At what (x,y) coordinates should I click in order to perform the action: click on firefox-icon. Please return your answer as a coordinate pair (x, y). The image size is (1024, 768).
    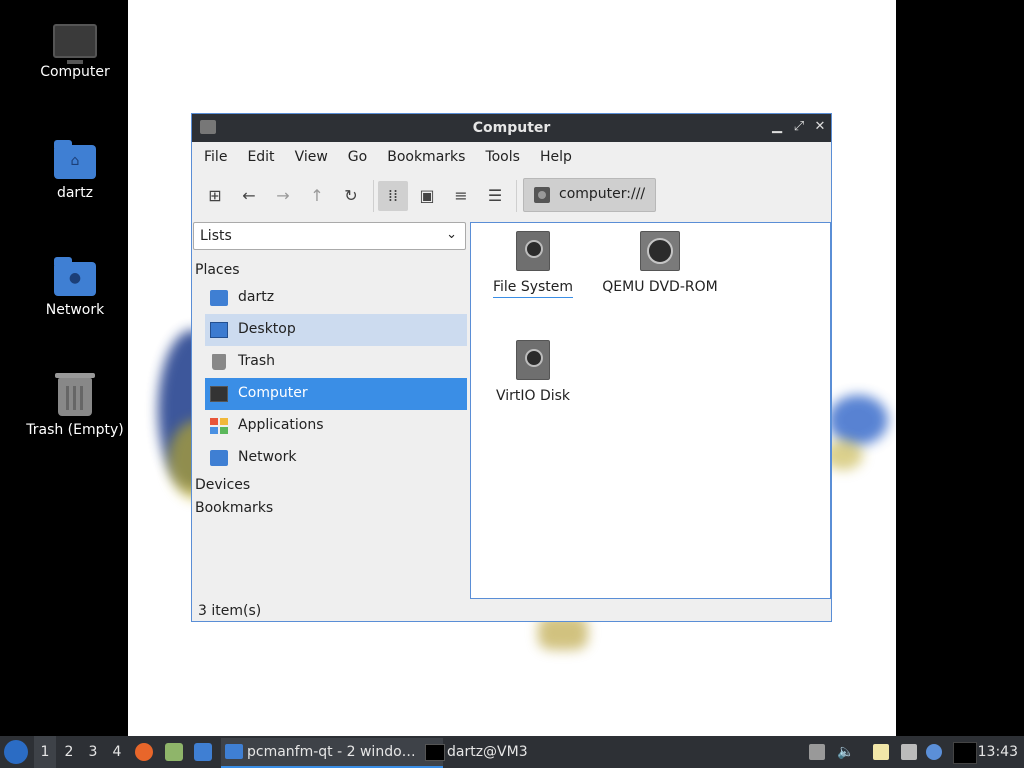
    Looking at the image, I should click on (144, 752).